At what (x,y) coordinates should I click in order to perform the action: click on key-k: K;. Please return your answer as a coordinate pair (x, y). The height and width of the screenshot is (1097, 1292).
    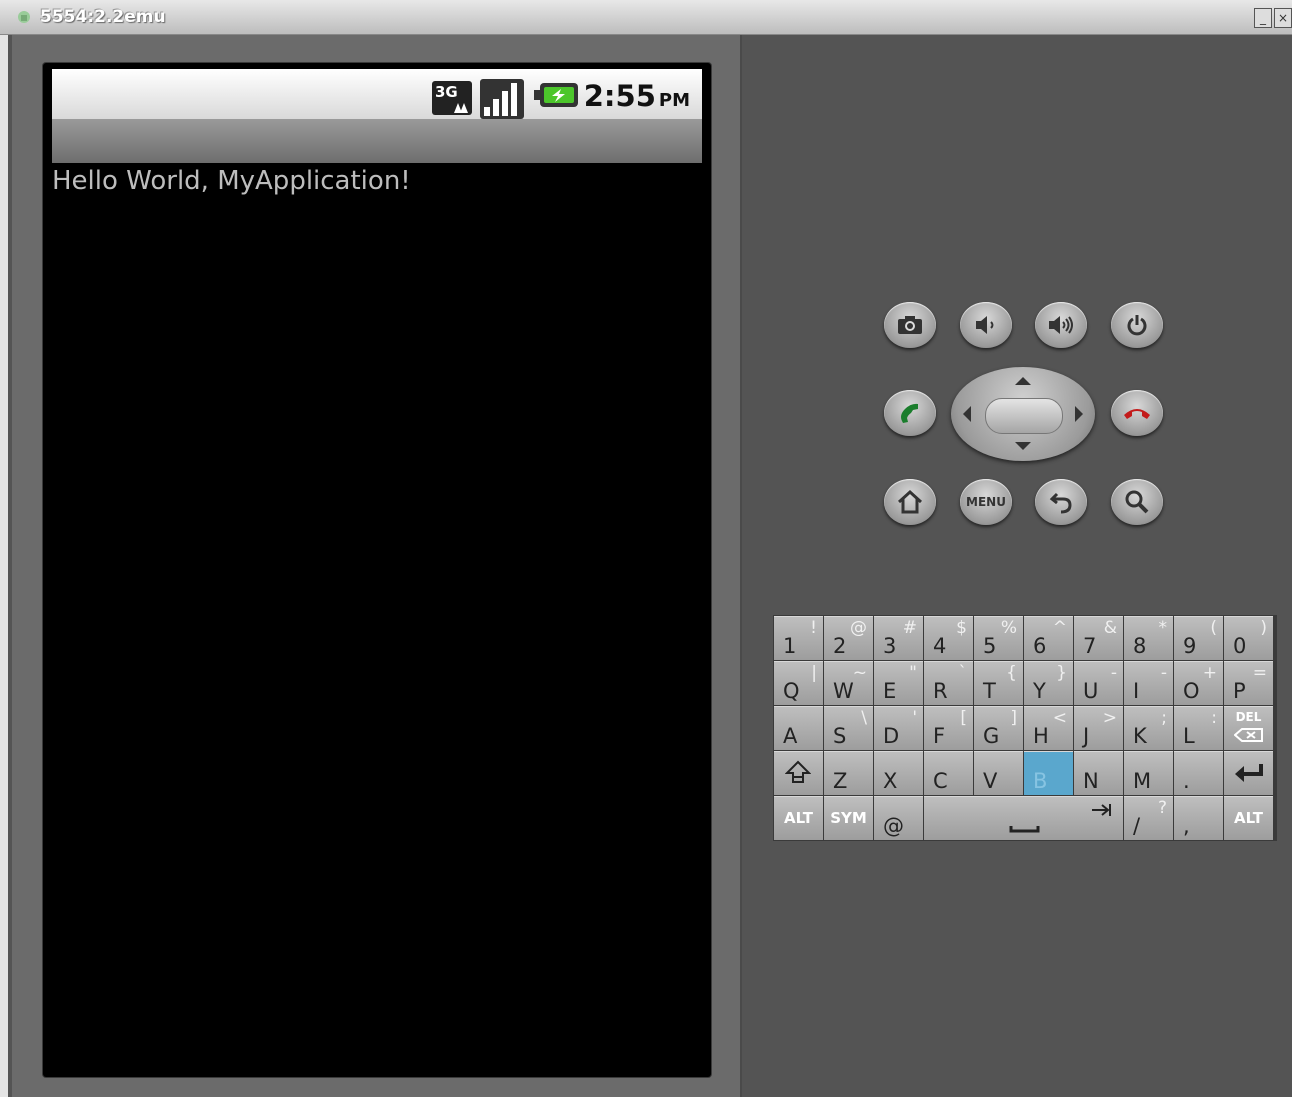
    Looking at the image, I should click on (1148, 728).